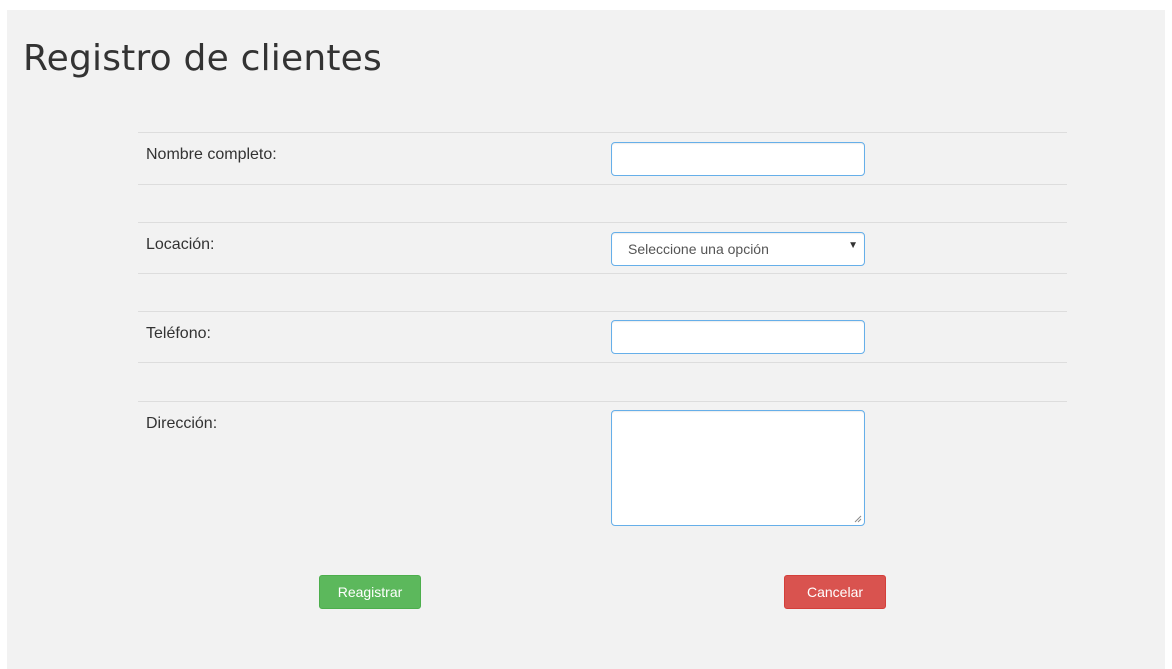 Image resolution: width=1172 pixels, height=669 pixels. I want to click on nombre-input, so click(738, 159).